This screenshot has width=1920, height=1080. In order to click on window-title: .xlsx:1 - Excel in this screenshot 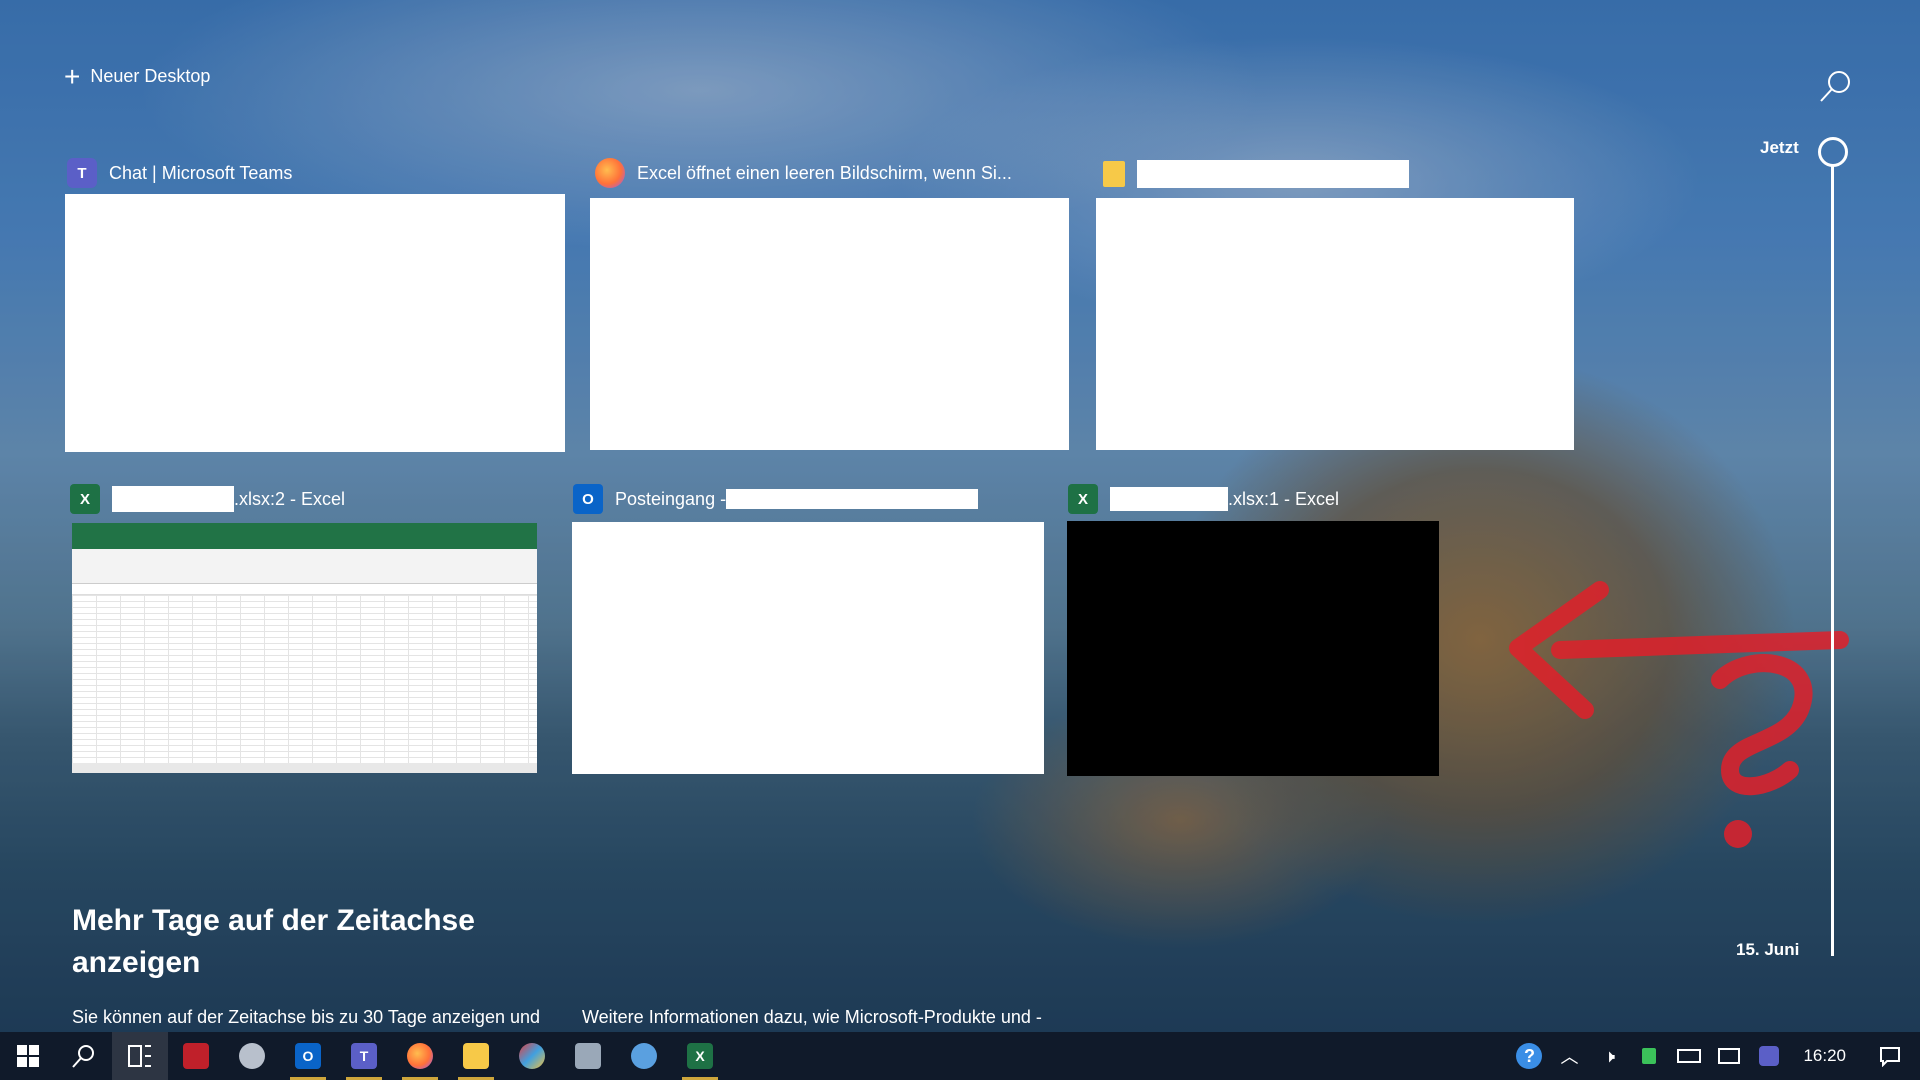, I will do `click(1284, 498)`.